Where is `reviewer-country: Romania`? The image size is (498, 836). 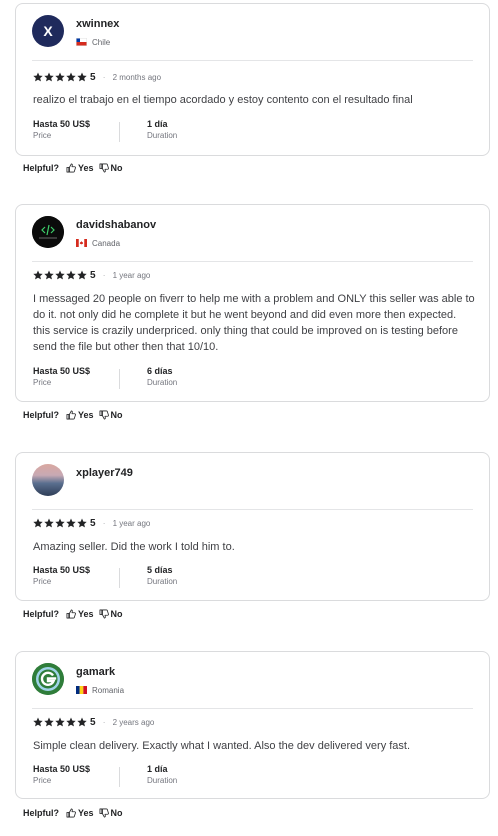 reviewer-country: Romania is located at coordinates (100, 690).